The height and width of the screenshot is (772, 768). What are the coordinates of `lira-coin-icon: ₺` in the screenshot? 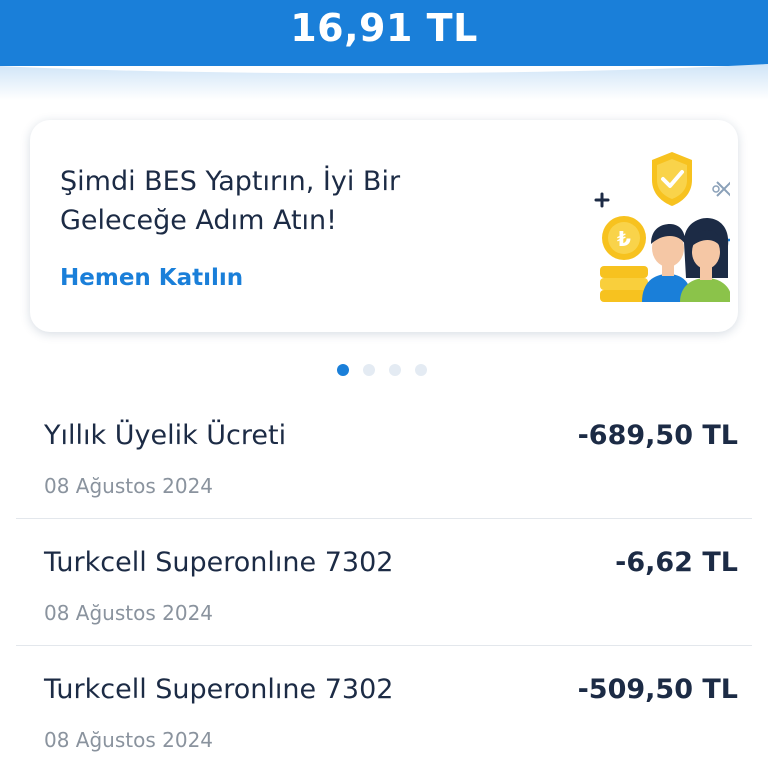 It's located at (624, 259).